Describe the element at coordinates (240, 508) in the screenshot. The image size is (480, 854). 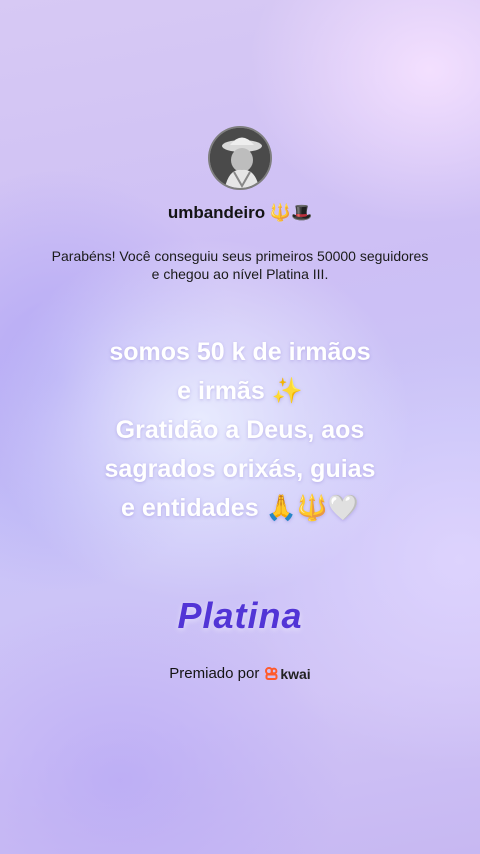
I see `message-line: e entidades 🙏🔱🤍` at that location.